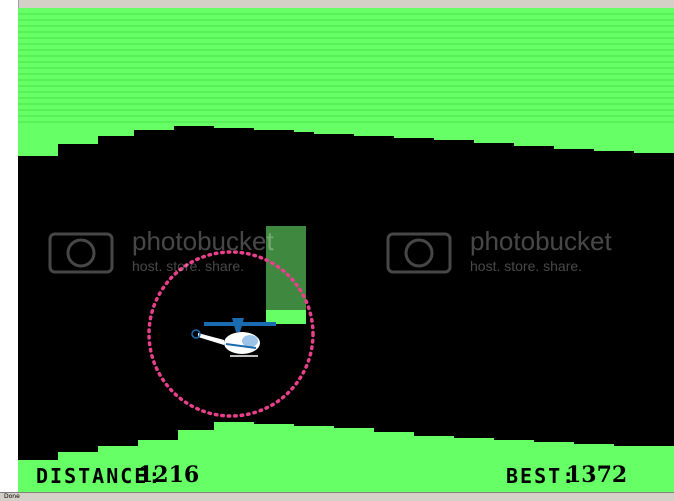  What do you see at coordinates (250, 341) in the screenshot?
I see `helicopter-window` at bounding box center [250, 341].